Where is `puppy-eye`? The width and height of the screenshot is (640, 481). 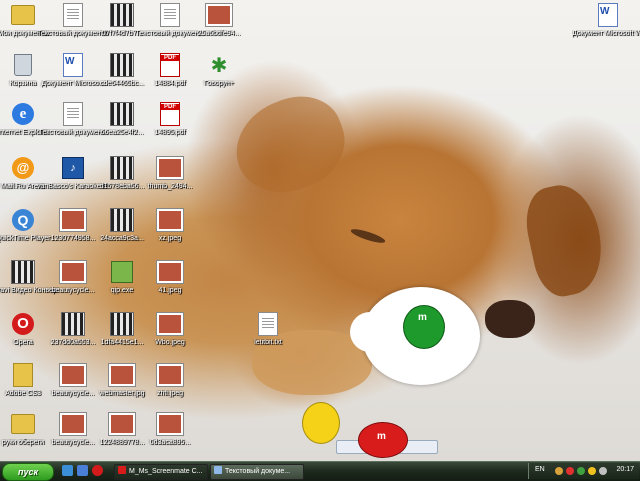 puppy-eye is located at coordinates (368, 236).